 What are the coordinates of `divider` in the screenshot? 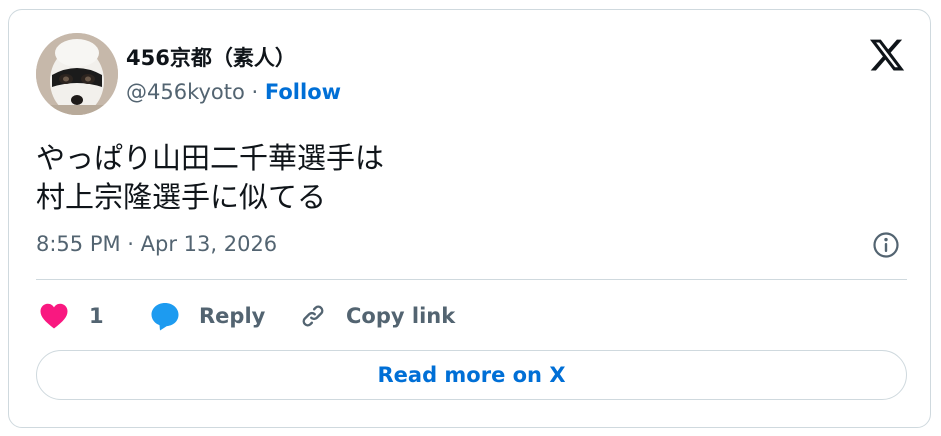 It's located at (471, 279).